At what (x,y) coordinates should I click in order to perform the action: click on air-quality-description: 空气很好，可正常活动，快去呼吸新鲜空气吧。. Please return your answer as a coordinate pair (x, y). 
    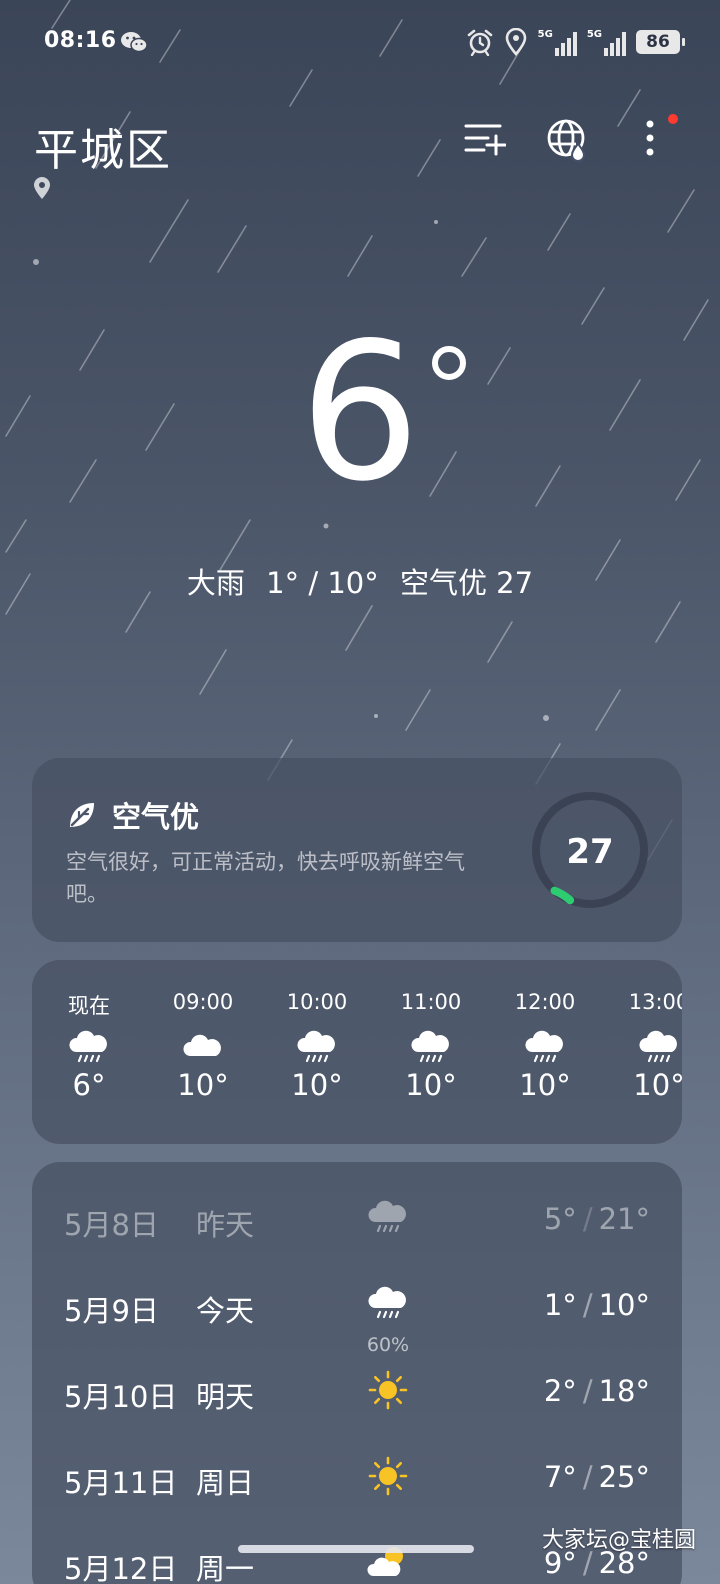
    Looking at the image, I should click on (265, 878).